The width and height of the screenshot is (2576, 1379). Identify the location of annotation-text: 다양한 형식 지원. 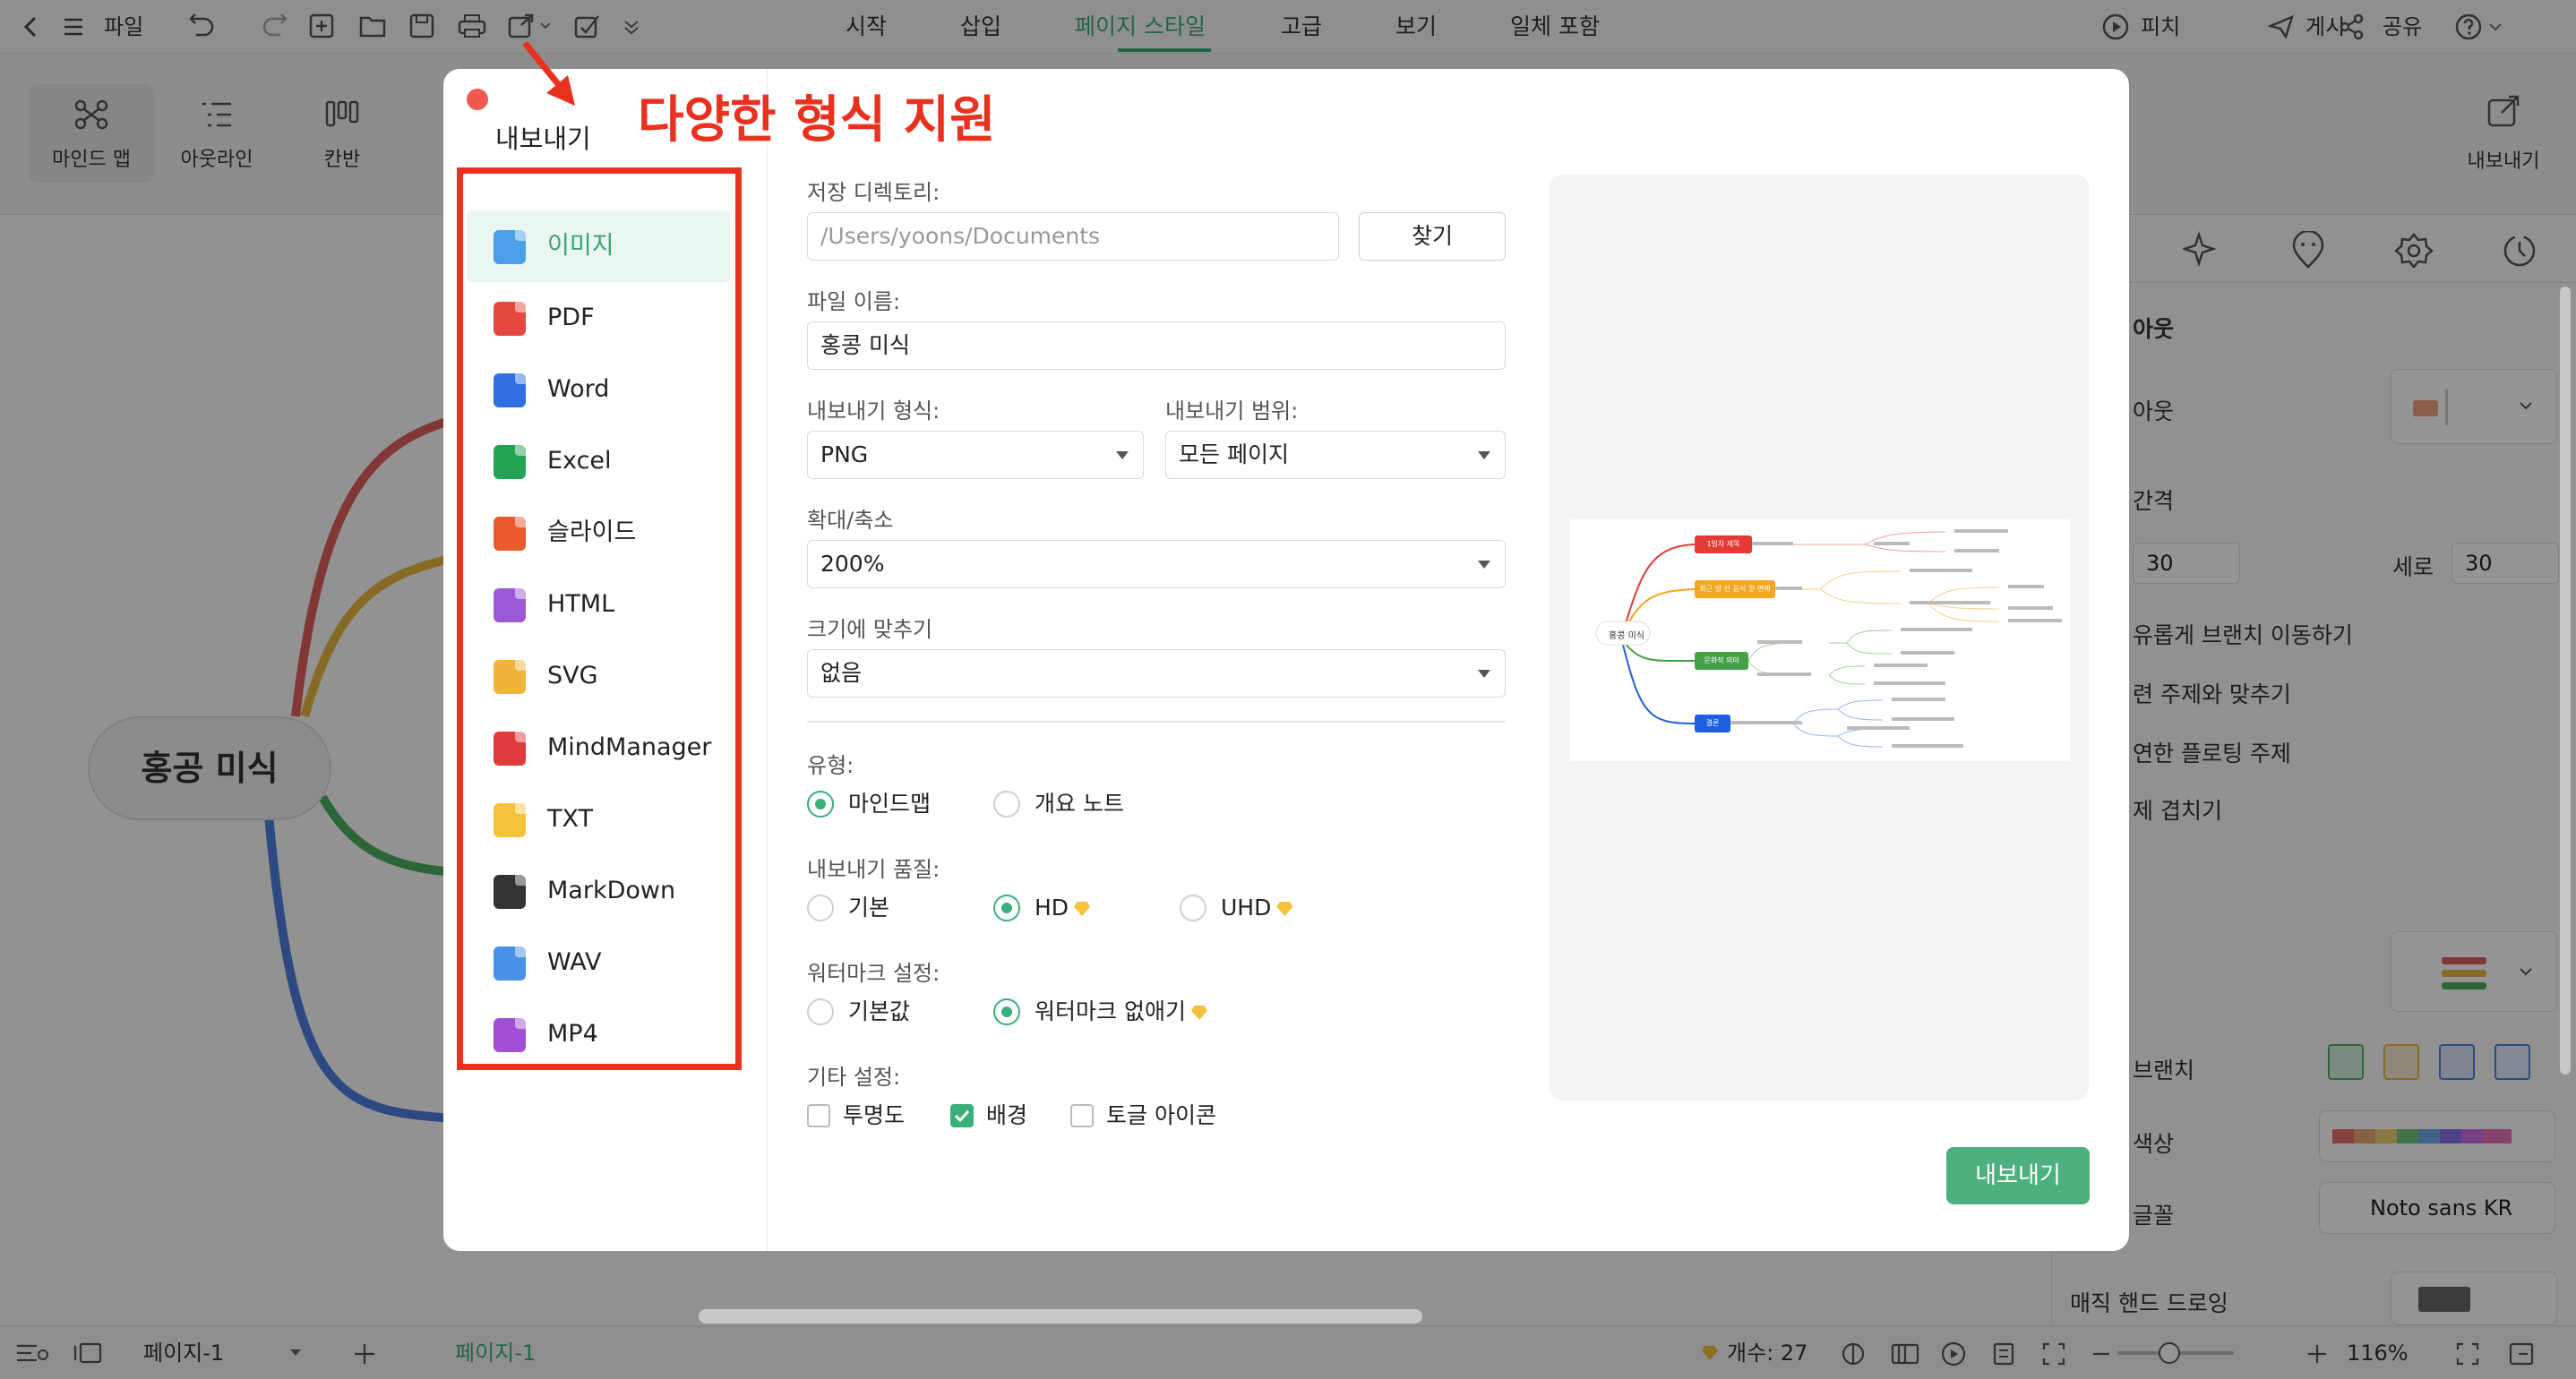
(817, 121).